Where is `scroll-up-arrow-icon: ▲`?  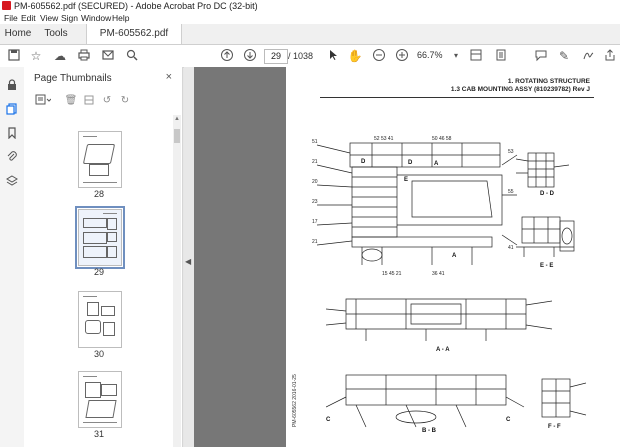
scroll-up-arrow-icon: ▲ is located at coordinates (177, 119).